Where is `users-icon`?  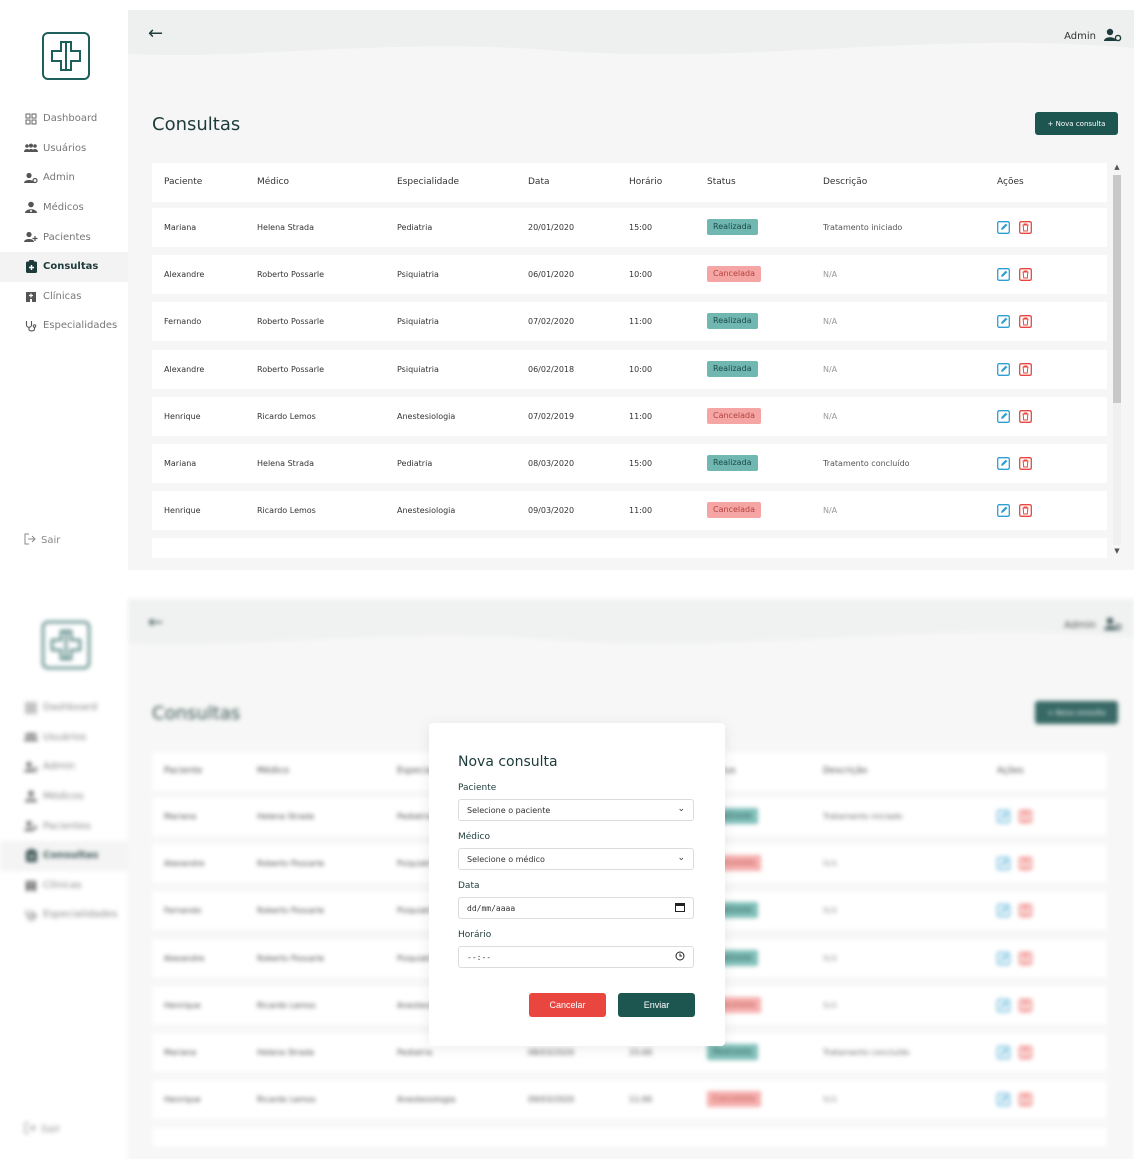
users-icon is located at coordinates (31, 148).